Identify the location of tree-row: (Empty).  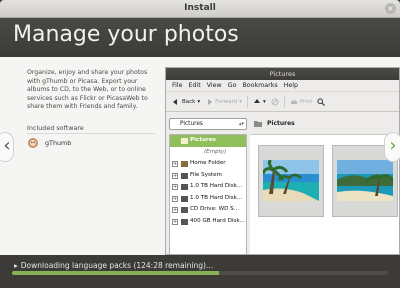
(208, 153).